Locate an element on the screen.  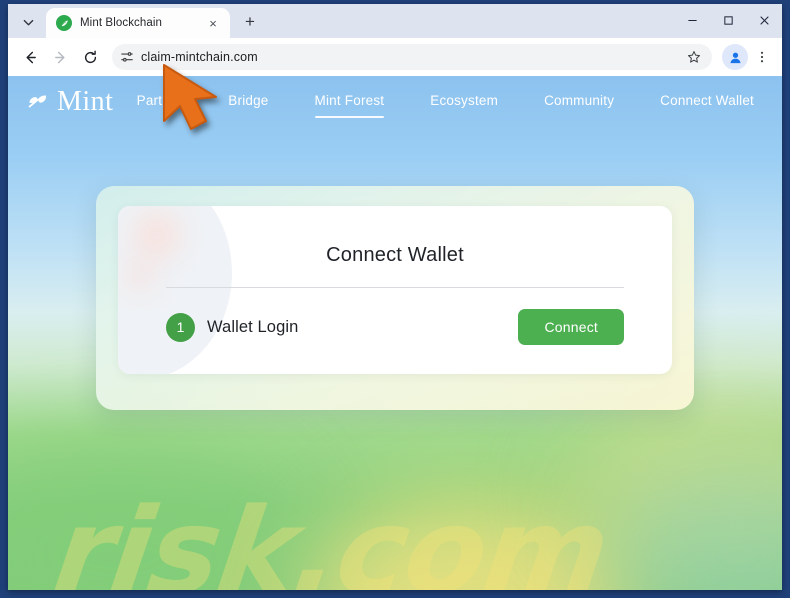
window-close-button is located at coordinates (764, 20).